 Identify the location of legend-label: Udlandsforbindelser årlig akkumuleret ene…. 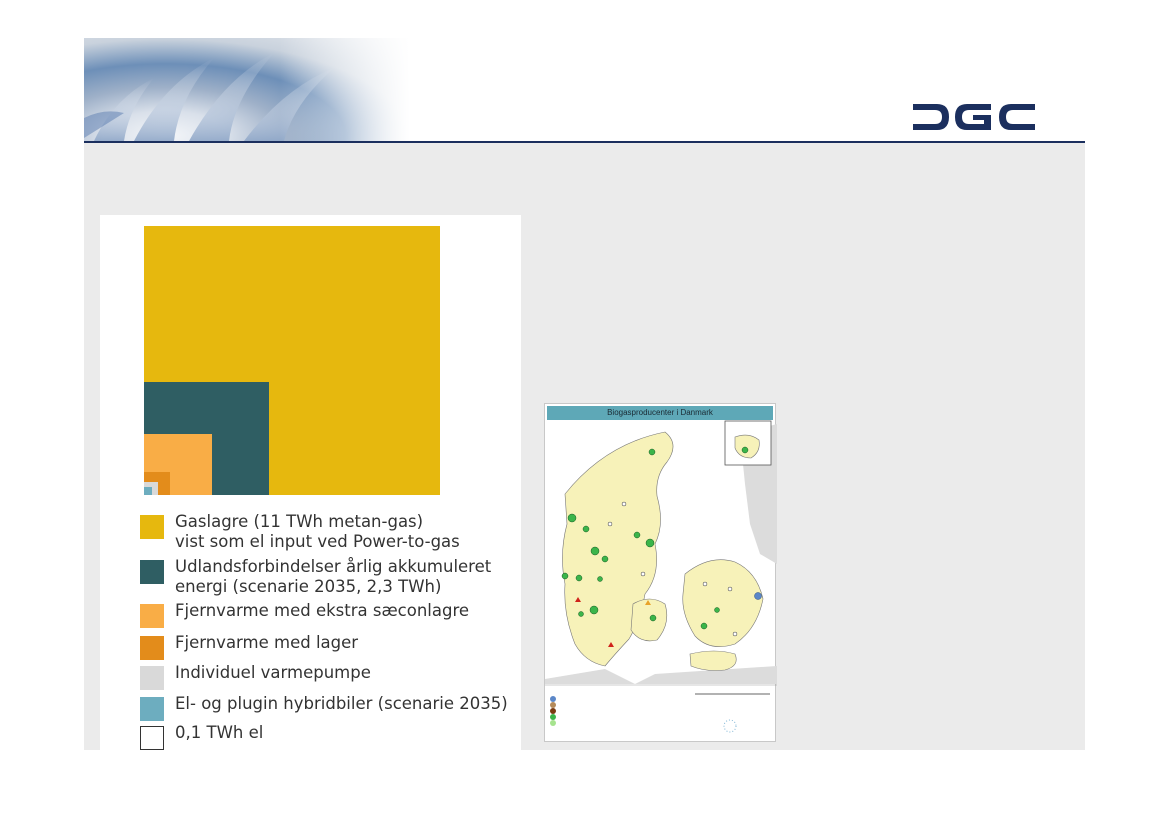
(333, 576).